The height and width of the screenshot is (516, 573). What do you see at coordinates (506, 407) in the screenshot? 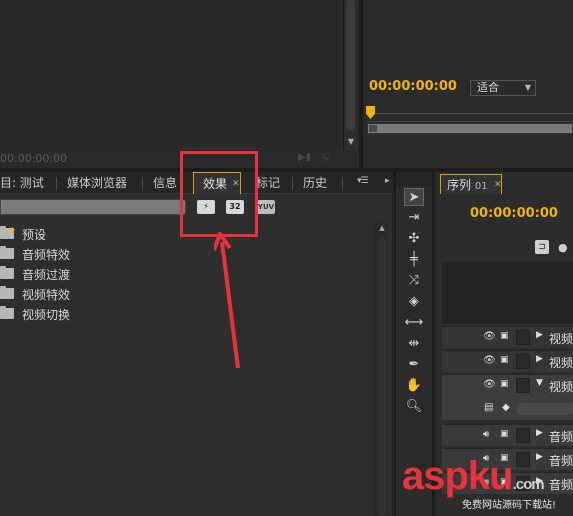
I see `keyframe-icon: ◆` at bounding box center [506, 407].